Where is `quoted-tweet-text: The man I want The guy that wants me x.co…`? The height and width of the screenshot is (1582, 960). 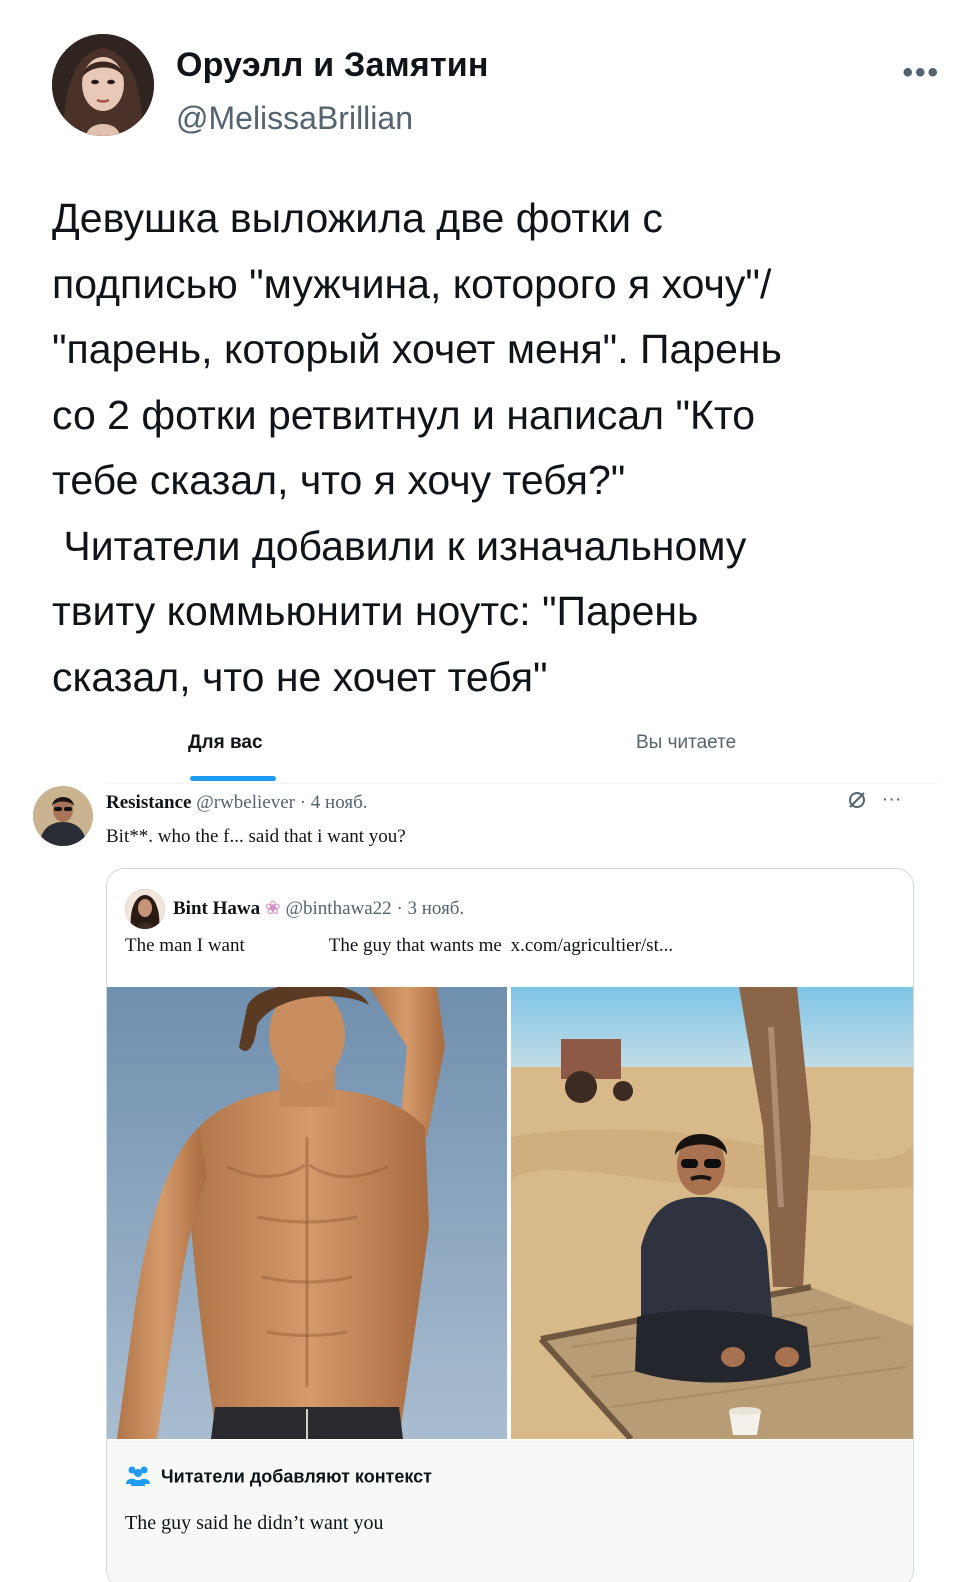
quoted-tweet-text: The man I want The guy that wants me x.co… is located at coordinates (515, 946).